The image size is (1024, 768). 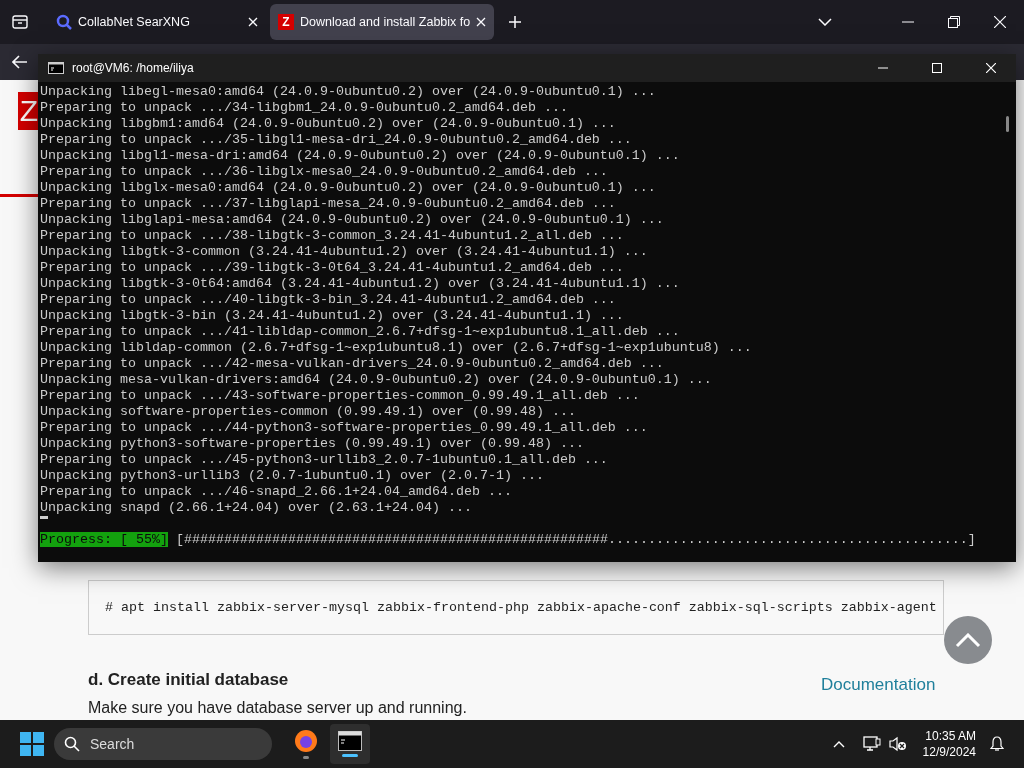 What do you see at coordinates (1007, 124) in the screenshot?
I see `scrollbar-thumb` at bounding box center [1007, 124].